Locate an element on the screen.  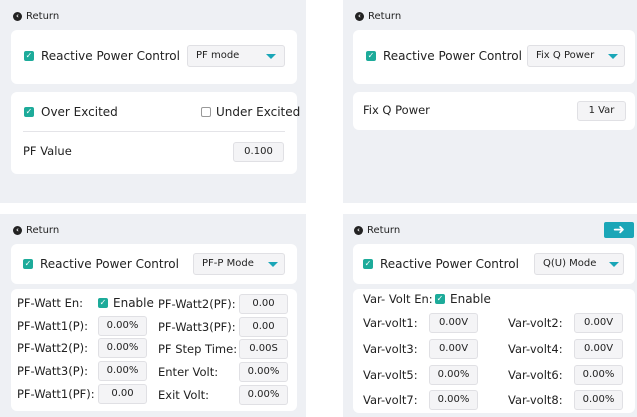
divider is located at coordinates (154, 131).